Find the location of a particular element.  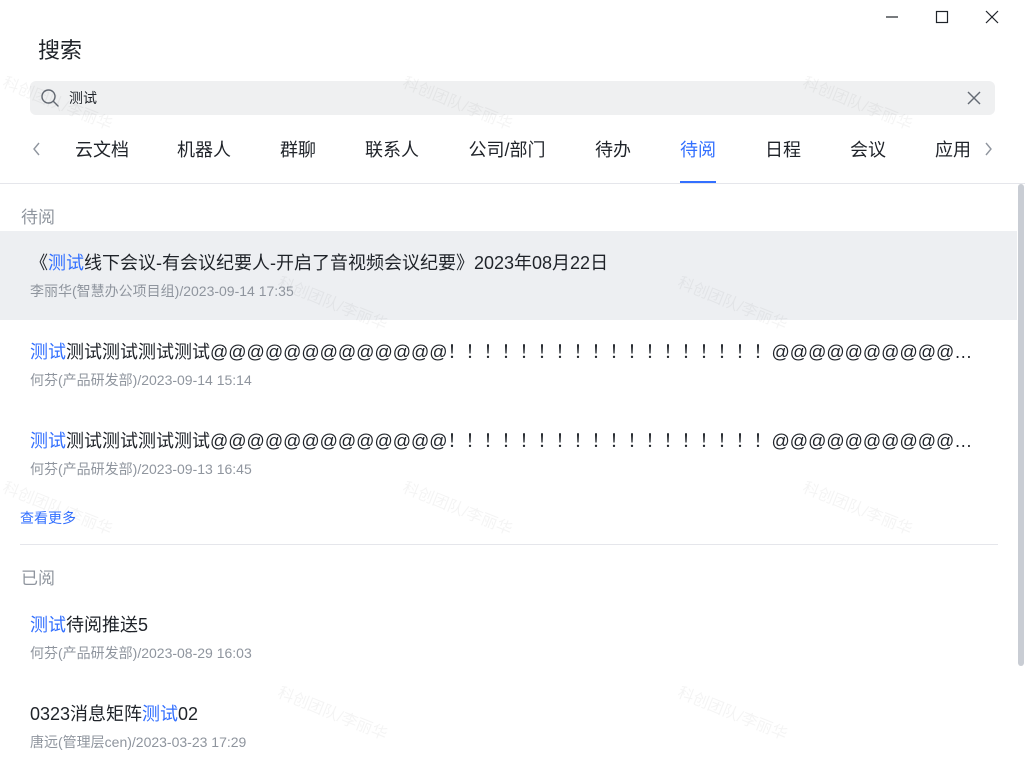

tabs-scroll-left-button is located at coordinates (37, 149).